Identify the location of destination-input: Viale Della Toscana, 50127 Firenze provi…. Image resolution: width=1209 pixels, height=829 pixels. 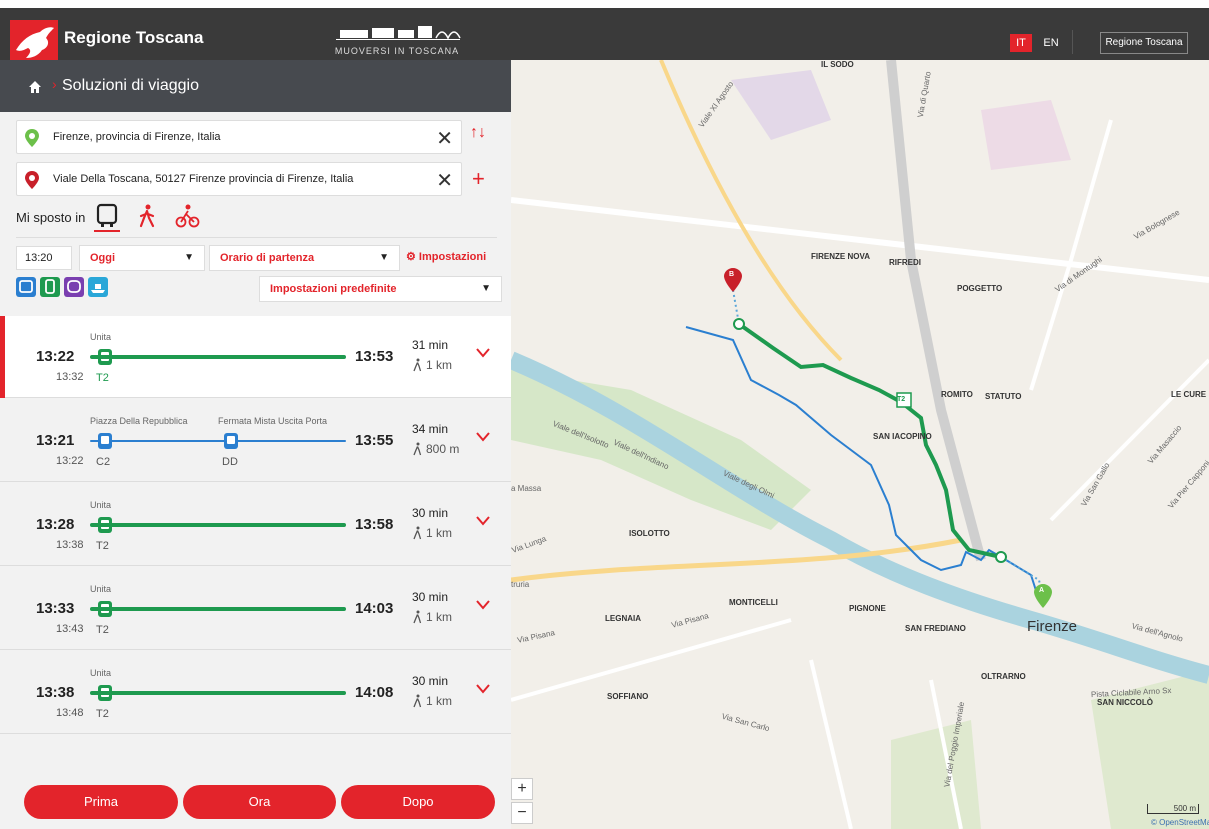
(203, 179).